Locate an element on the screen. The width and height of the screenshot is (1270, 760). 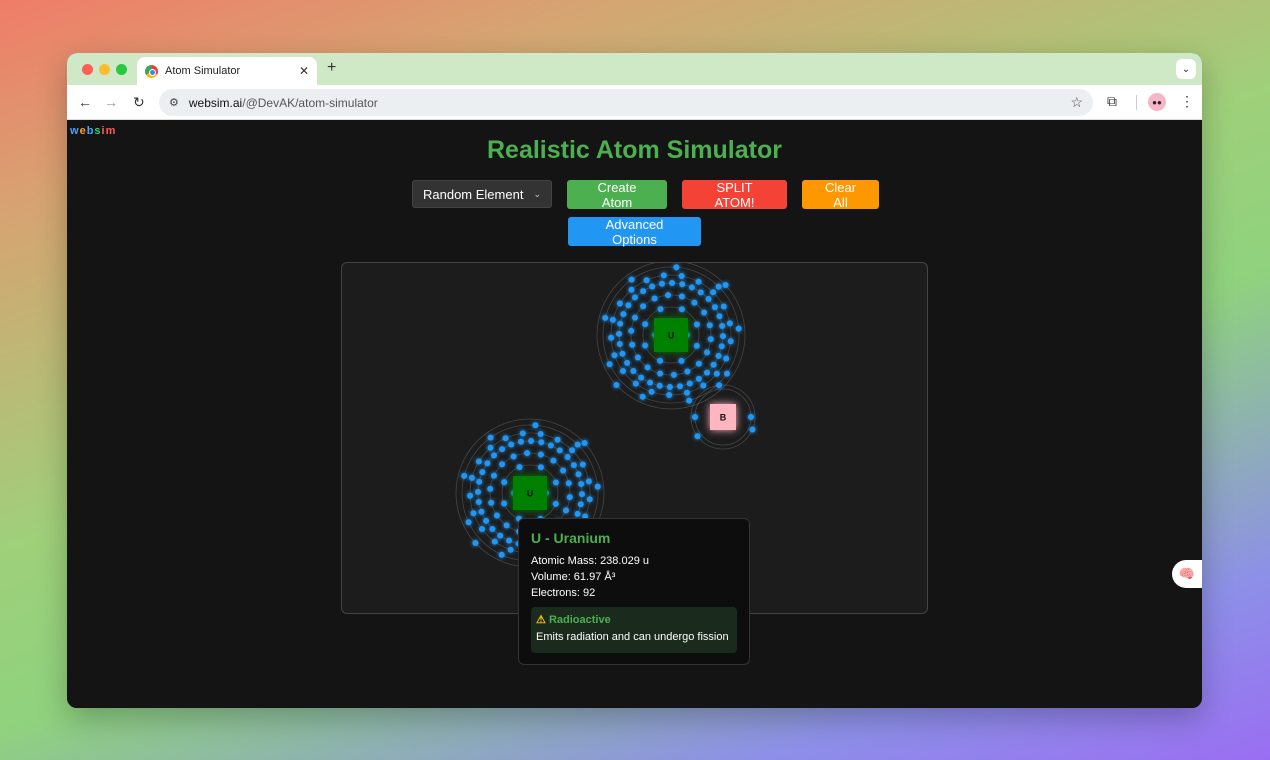
site-info-icon: ⚙ is located at coordinates (174, 102).